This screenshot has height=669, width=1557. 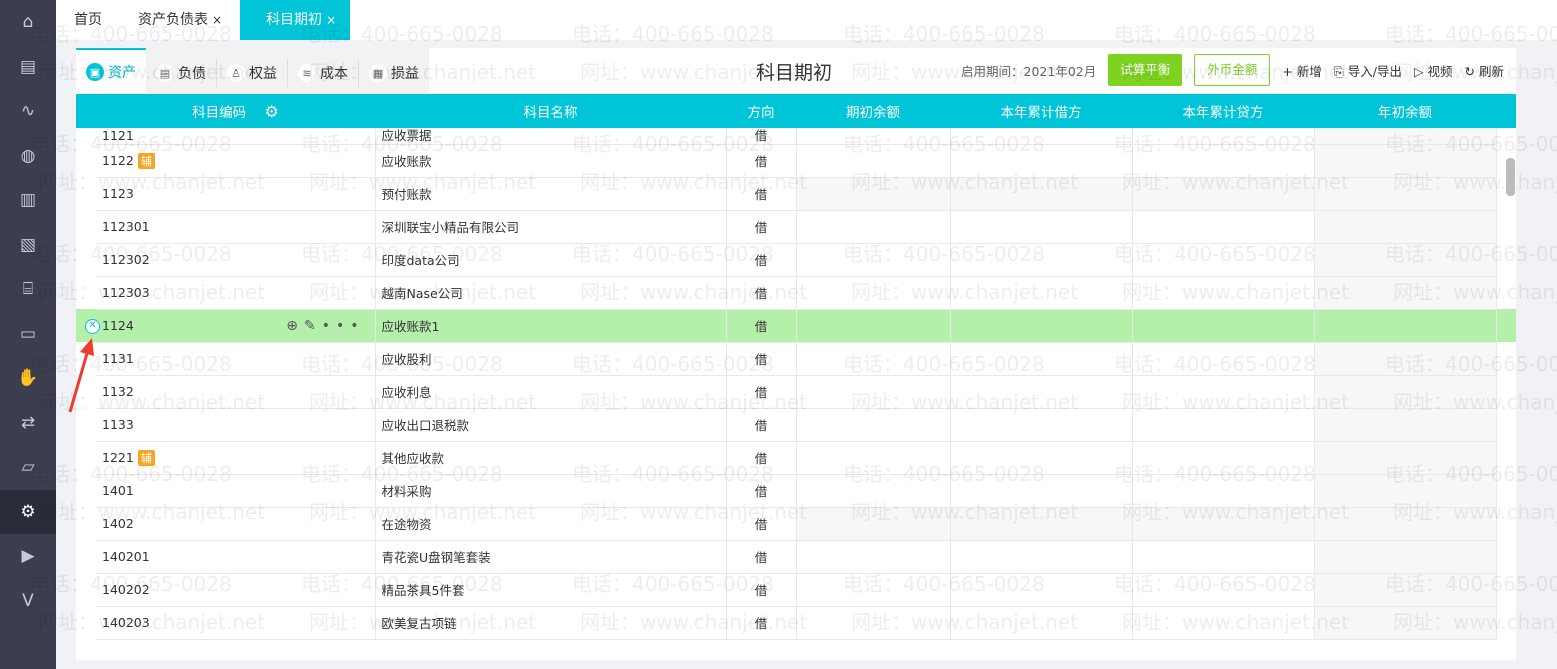 What do you see at coordinates (236, 326) in the screenshot?
I see `cell-code: 1124 ⊕✎•••` at bounding box center [236, 326].